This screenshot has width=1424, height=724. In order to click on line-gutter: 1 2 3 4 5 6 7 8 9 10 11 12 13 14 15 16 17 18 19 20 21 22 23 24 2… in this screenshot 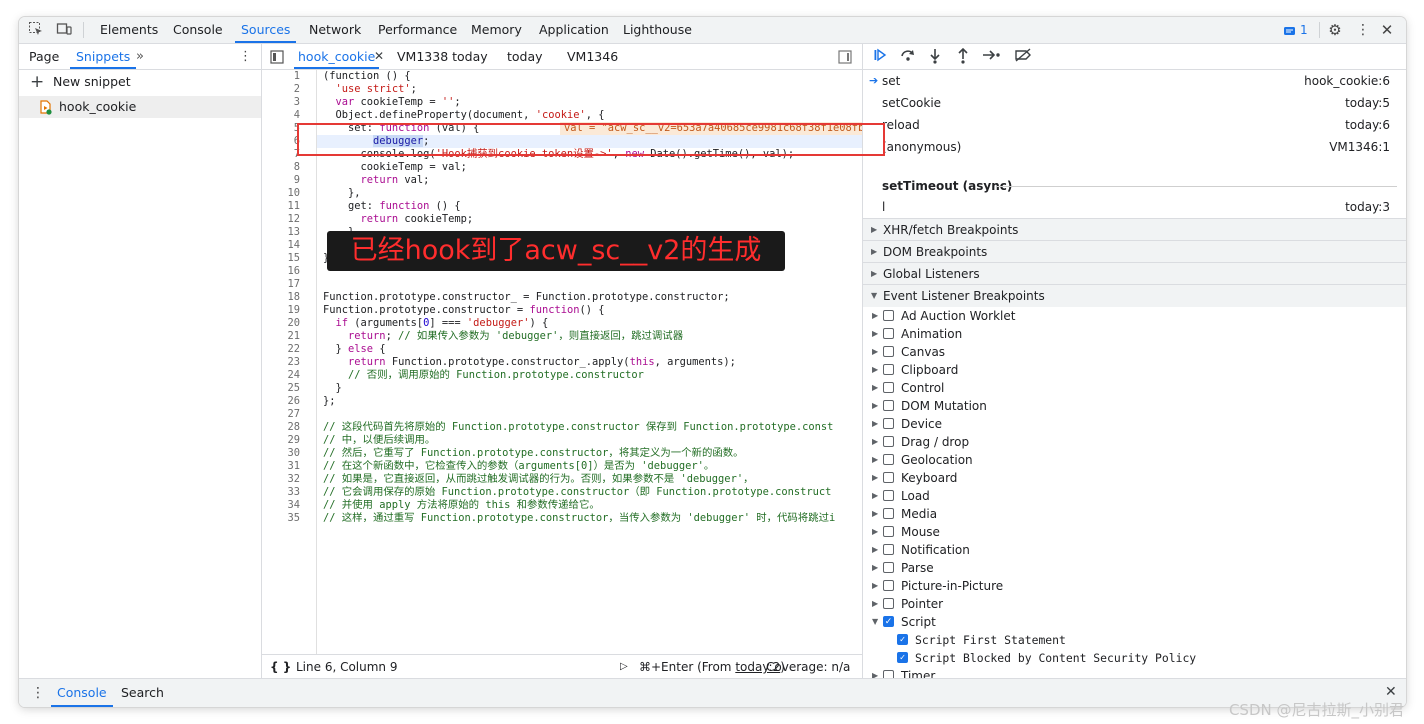, I will do `click(289, 362)`.